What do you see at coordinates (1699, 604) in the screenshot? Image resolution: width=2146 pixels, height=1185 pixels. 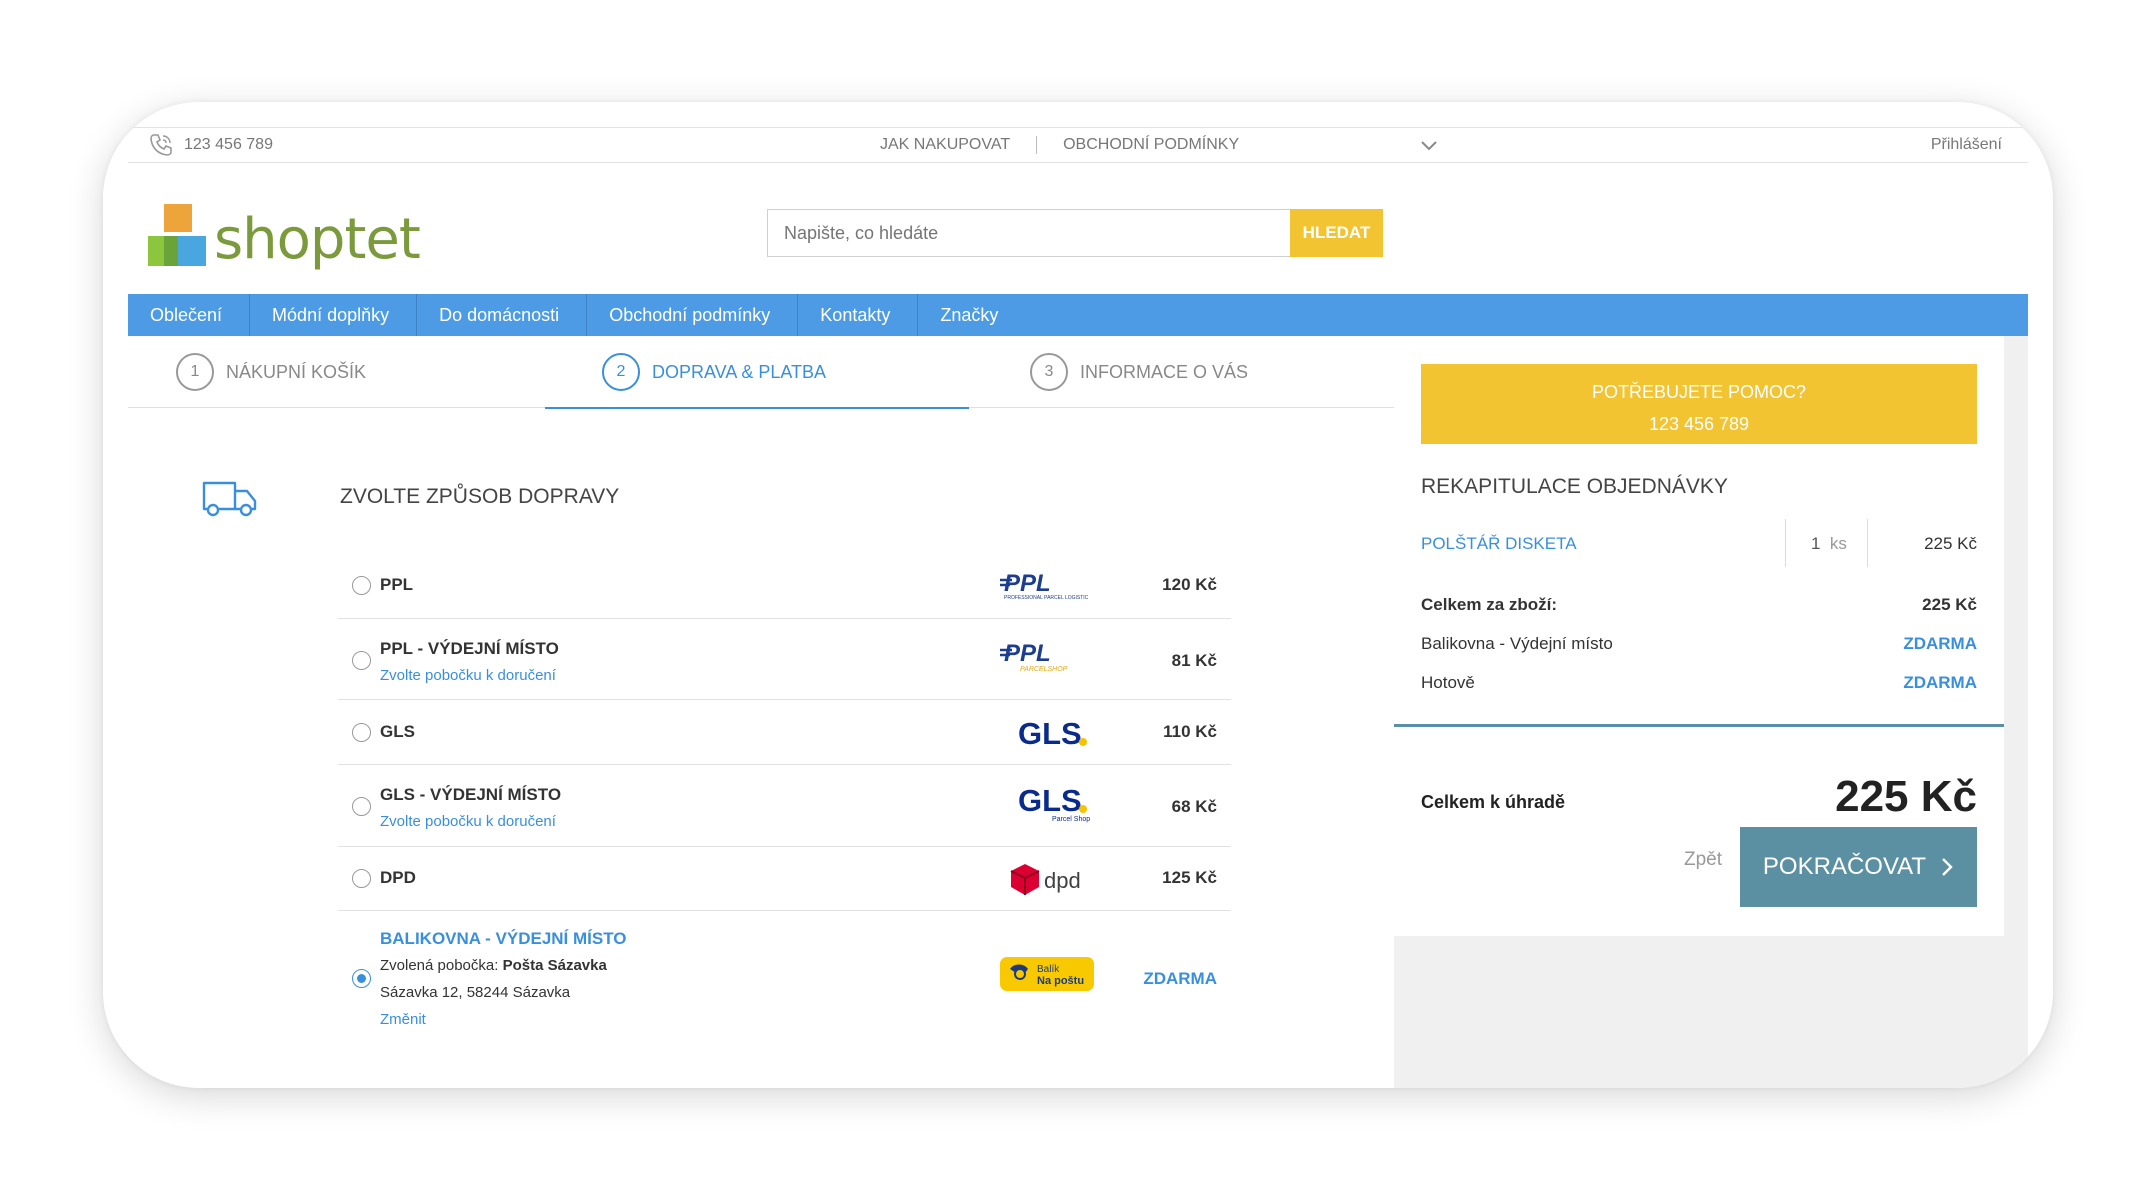 I see `summary-row-goods: Celkem za zboží: 225 Kč` at bounding box center [1699, 604].